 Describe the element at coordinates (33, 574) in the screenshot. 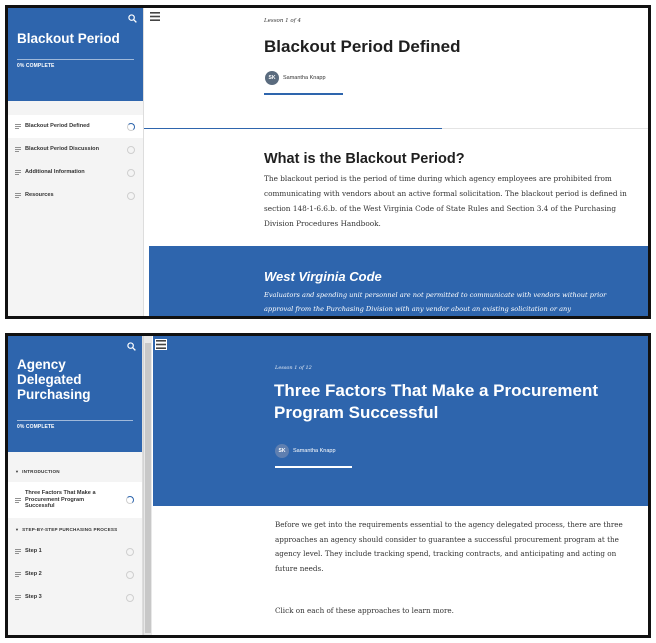

I see `sidebar-item-label: Step 2` at that location.